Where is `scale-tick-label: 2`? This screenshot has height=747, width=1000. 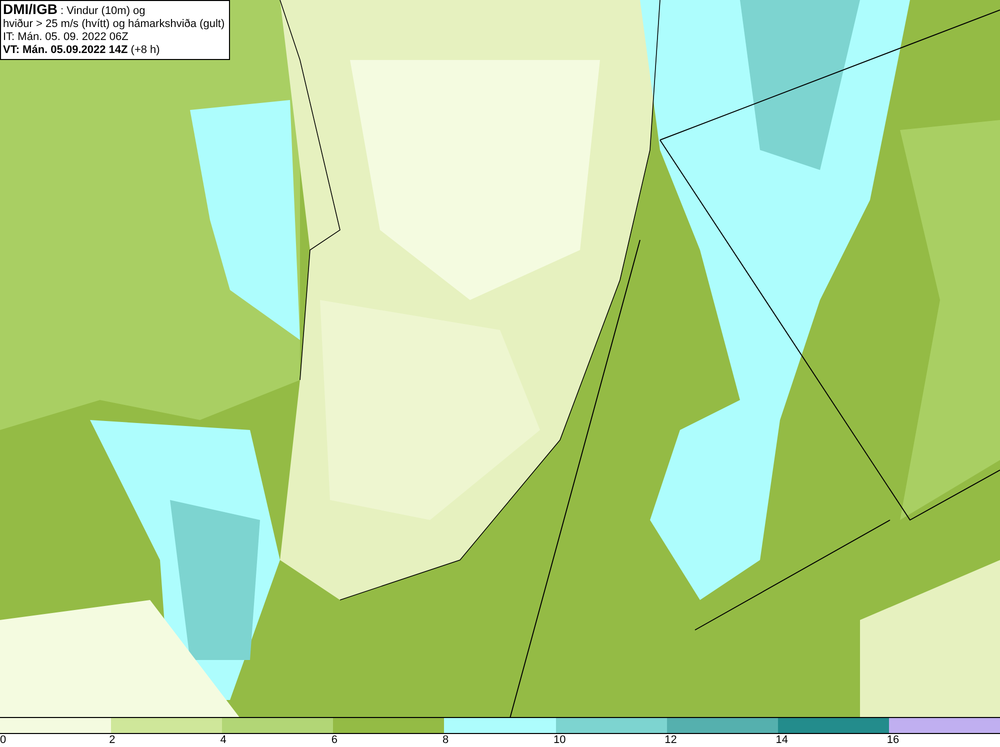
scale-tick-label: 2 is located at coordinates (112, 740).